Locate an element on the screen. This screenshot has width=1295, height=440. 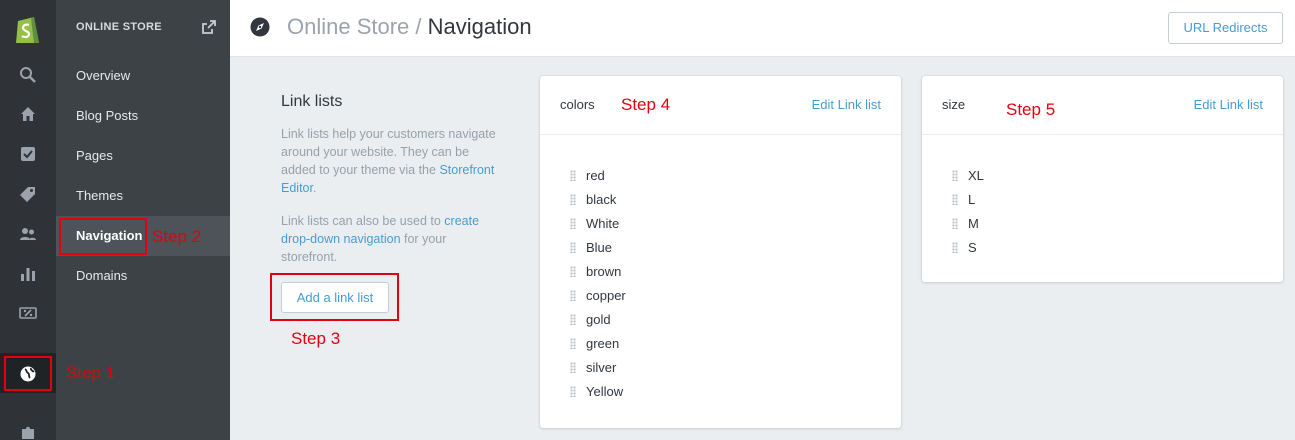
link-lists-heading: Link lists is located at coordinates (312, 101).